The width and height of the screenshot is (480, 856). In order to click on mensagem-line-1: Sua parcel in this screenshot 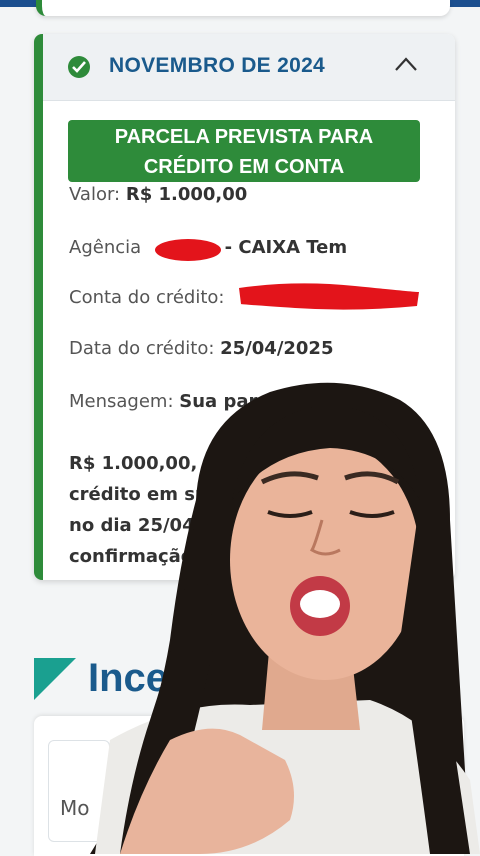, I will do `click(233, 401)`.